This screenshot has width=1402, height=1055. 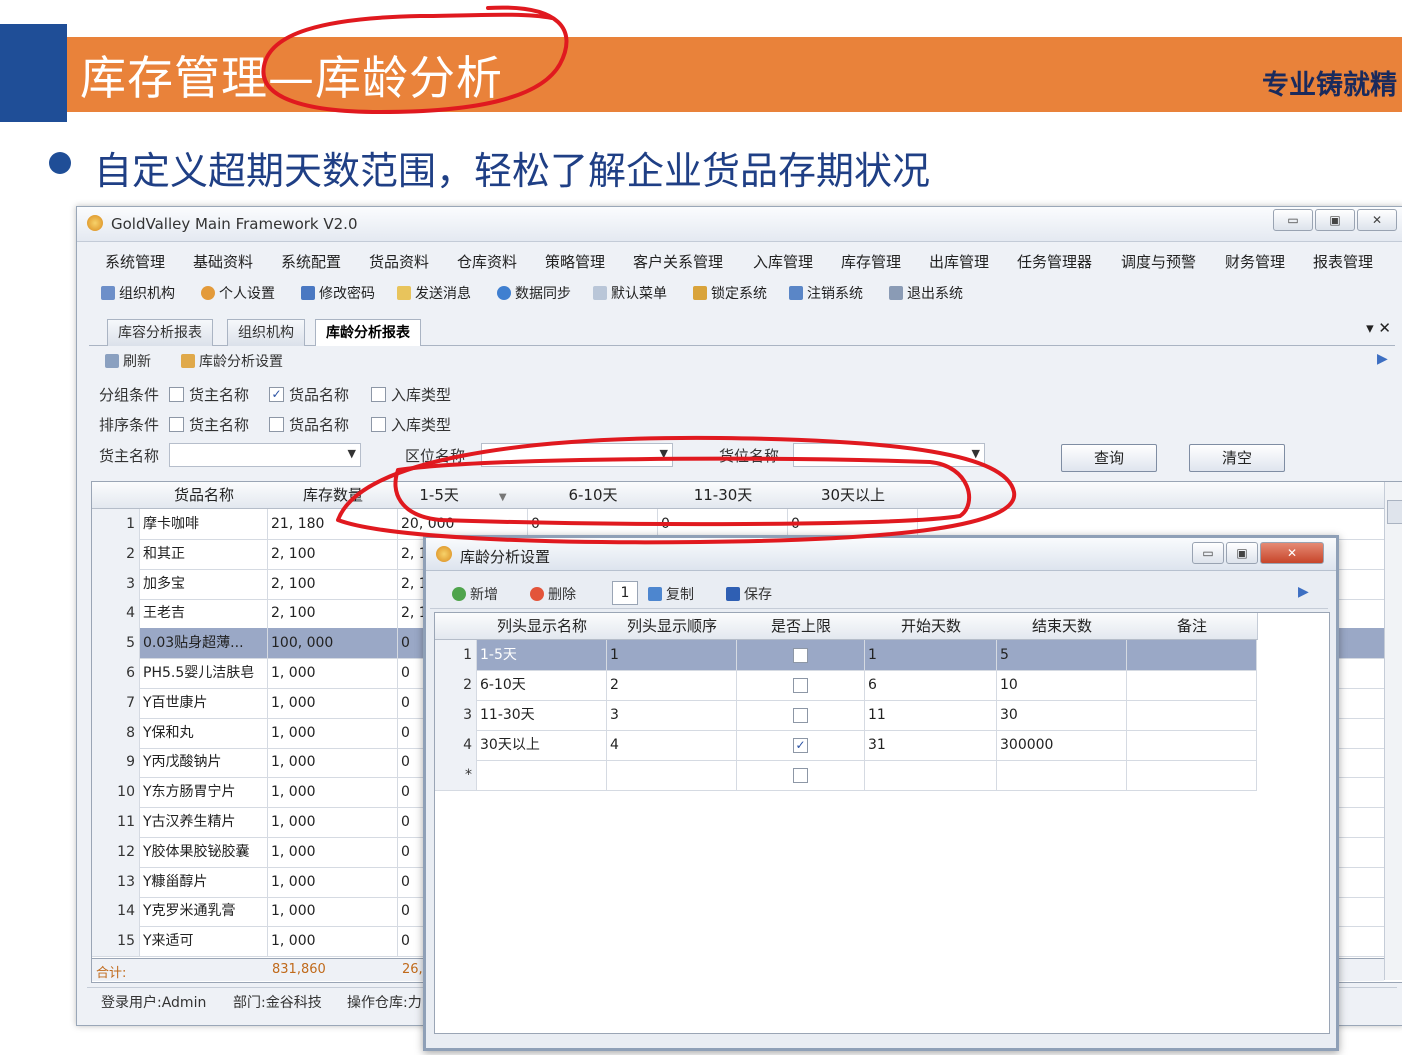 I want to click on sort-goods-checkbox, so click(x=276, y=424).